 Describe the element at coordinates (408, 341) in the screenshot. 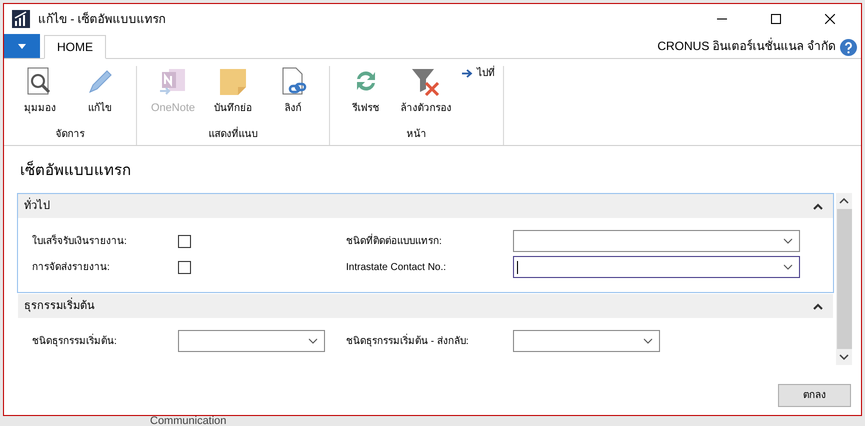

I see `field-label: ชนิดธุรกรรมเริ่มต้น - ส่งกลับ:` at that location.